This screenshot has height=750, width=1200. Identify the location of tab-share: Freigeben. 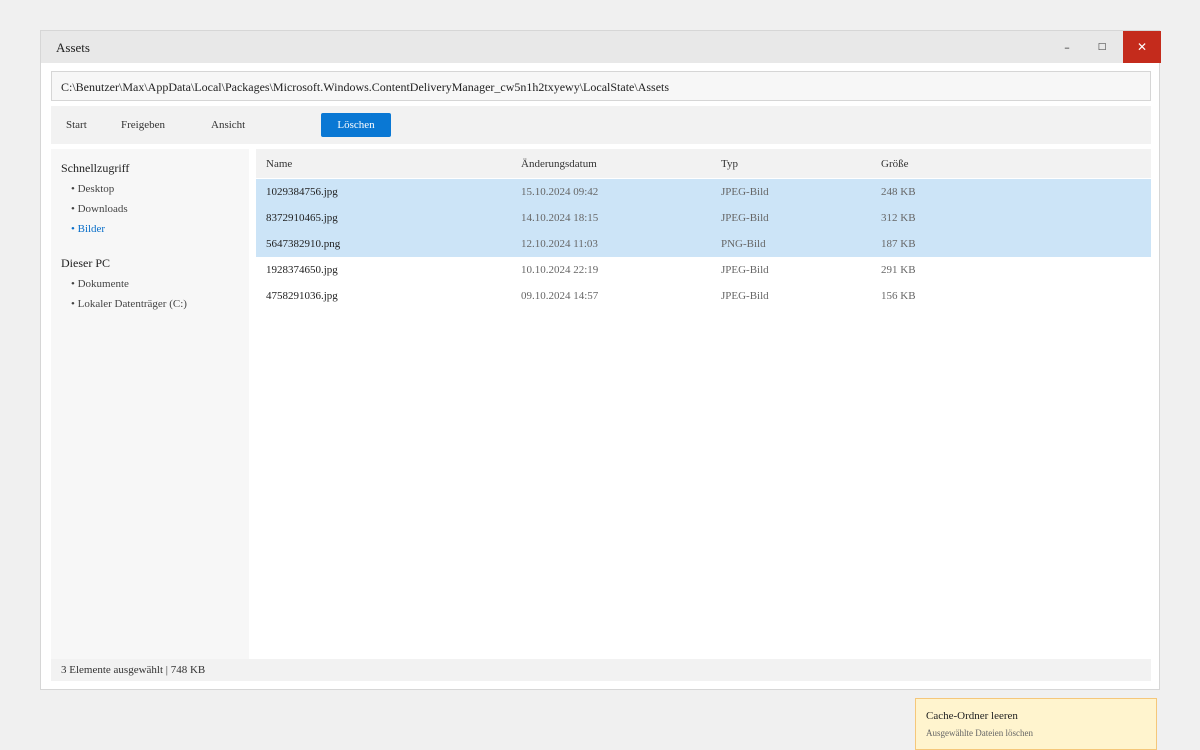
(143, 125).